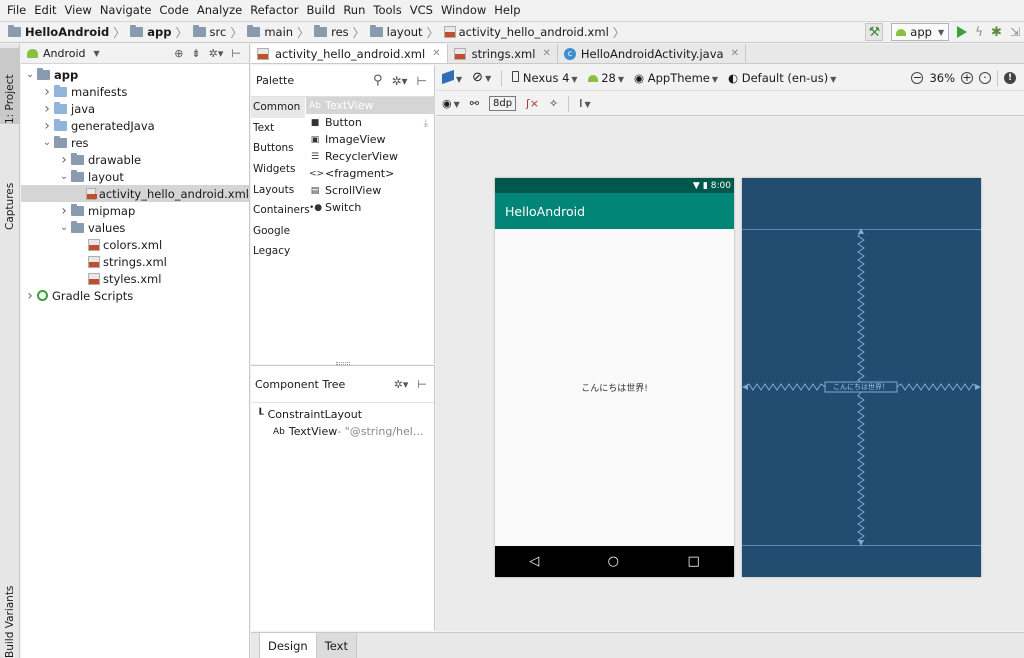 Image resolution: width=1024 pixels, height=658 pixels. I want to click on palette-item-fragment: <> <fragment>, so click(370, 173).